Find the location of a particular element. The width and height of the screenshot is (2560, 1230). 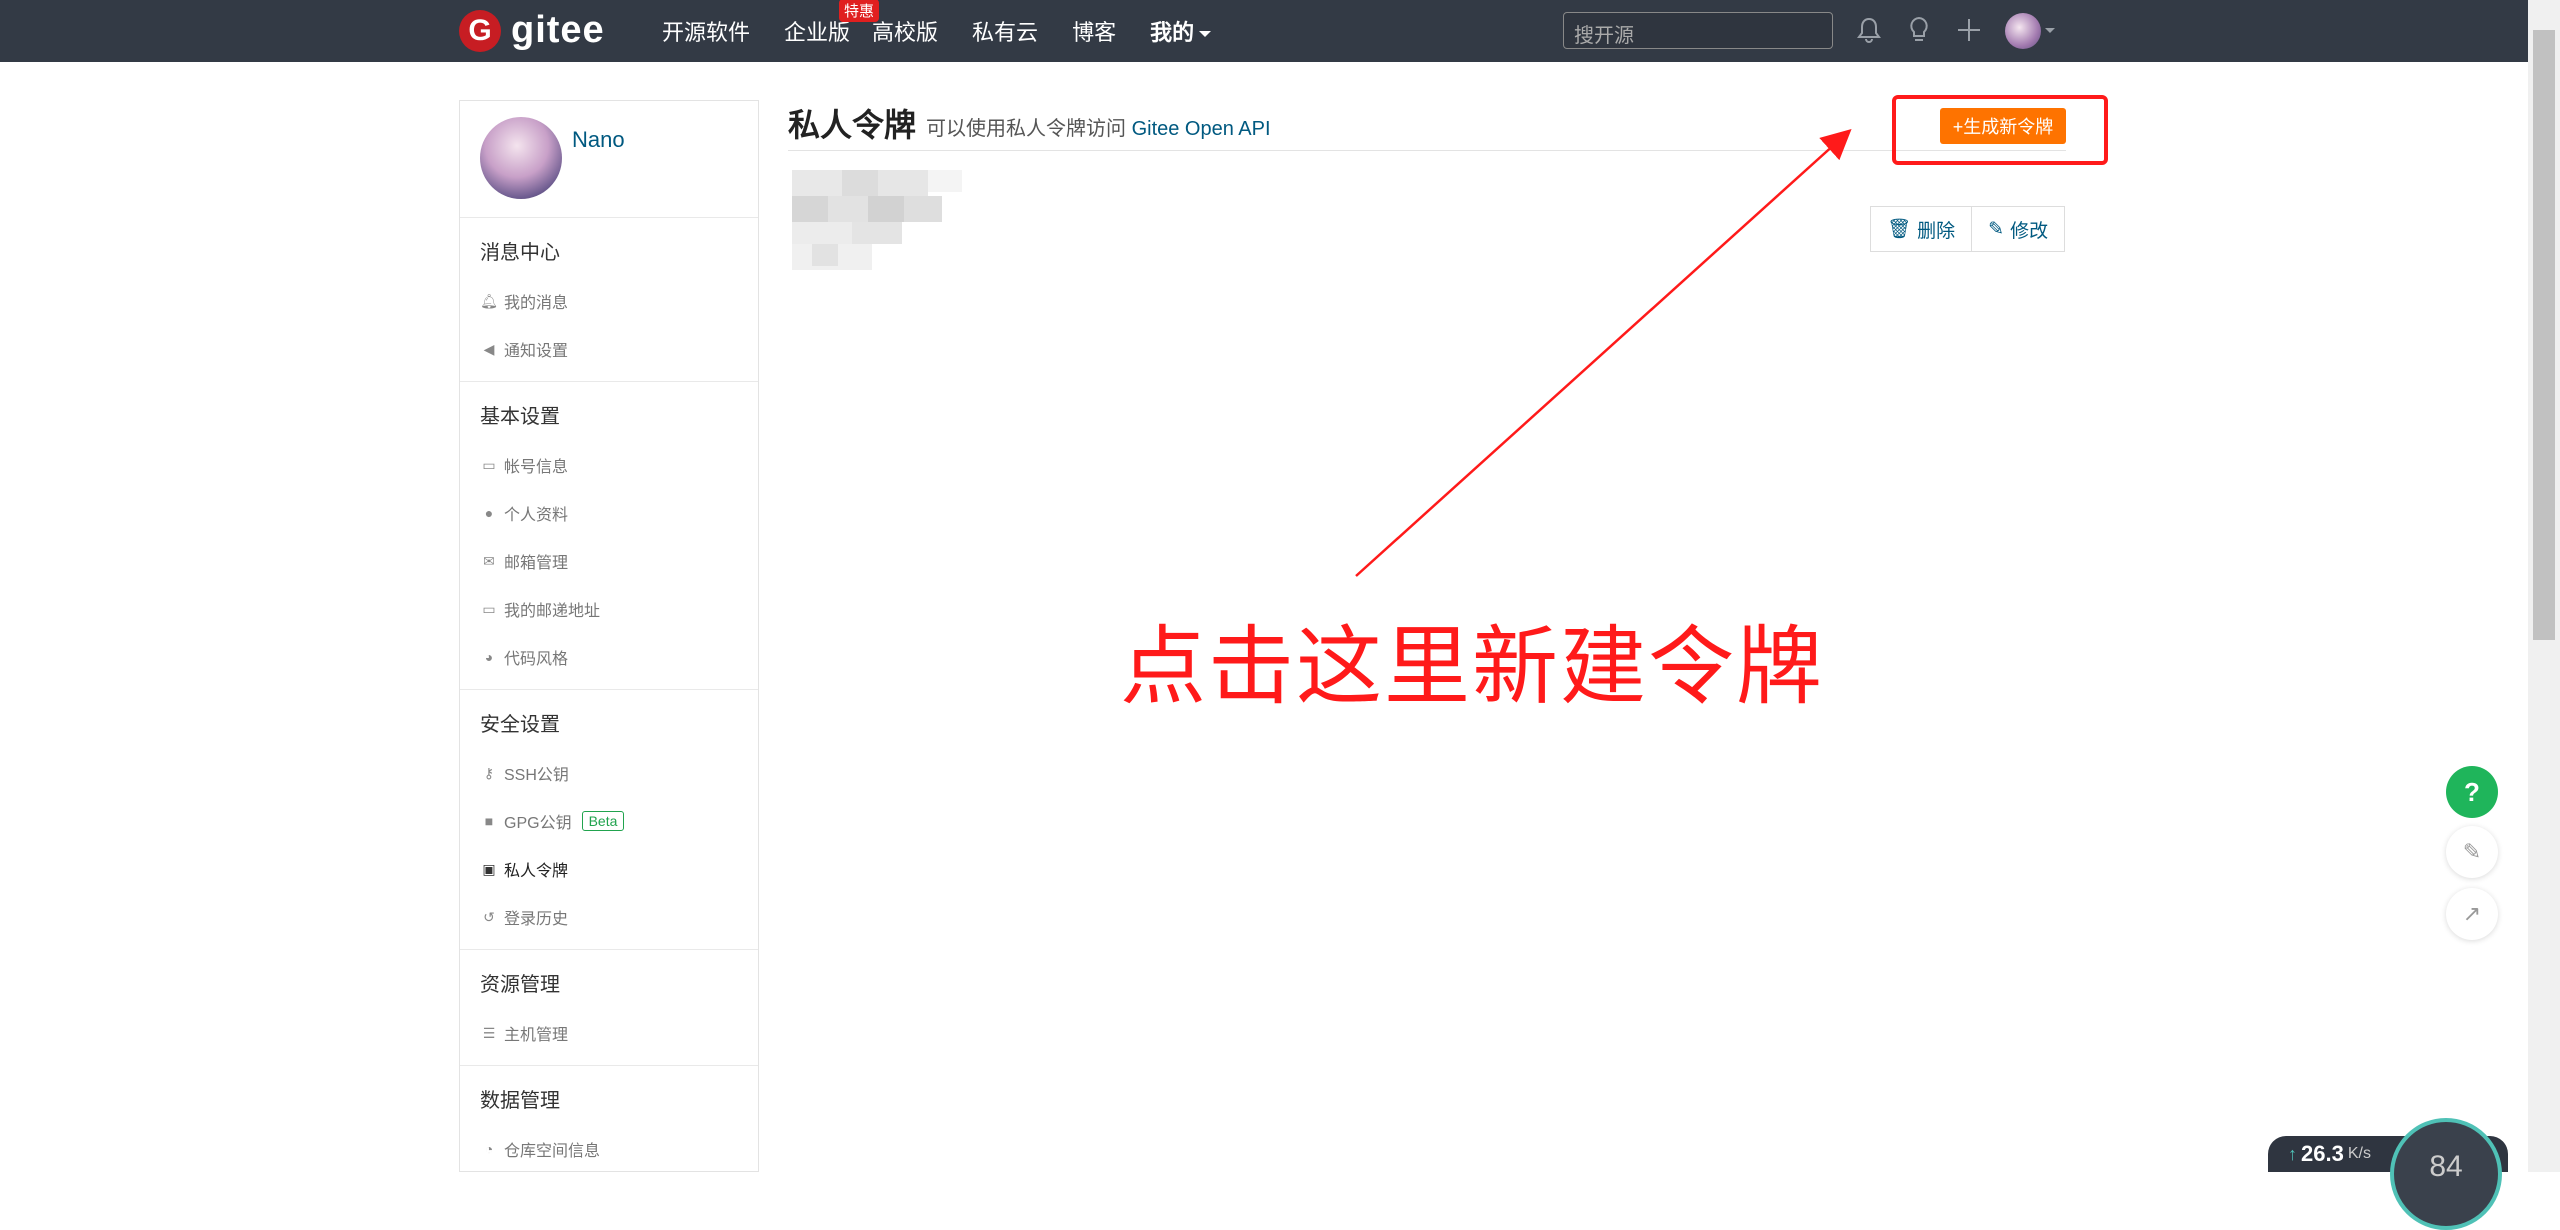

edit-note-icon: ✎ is located at coordinates (2472, 851).